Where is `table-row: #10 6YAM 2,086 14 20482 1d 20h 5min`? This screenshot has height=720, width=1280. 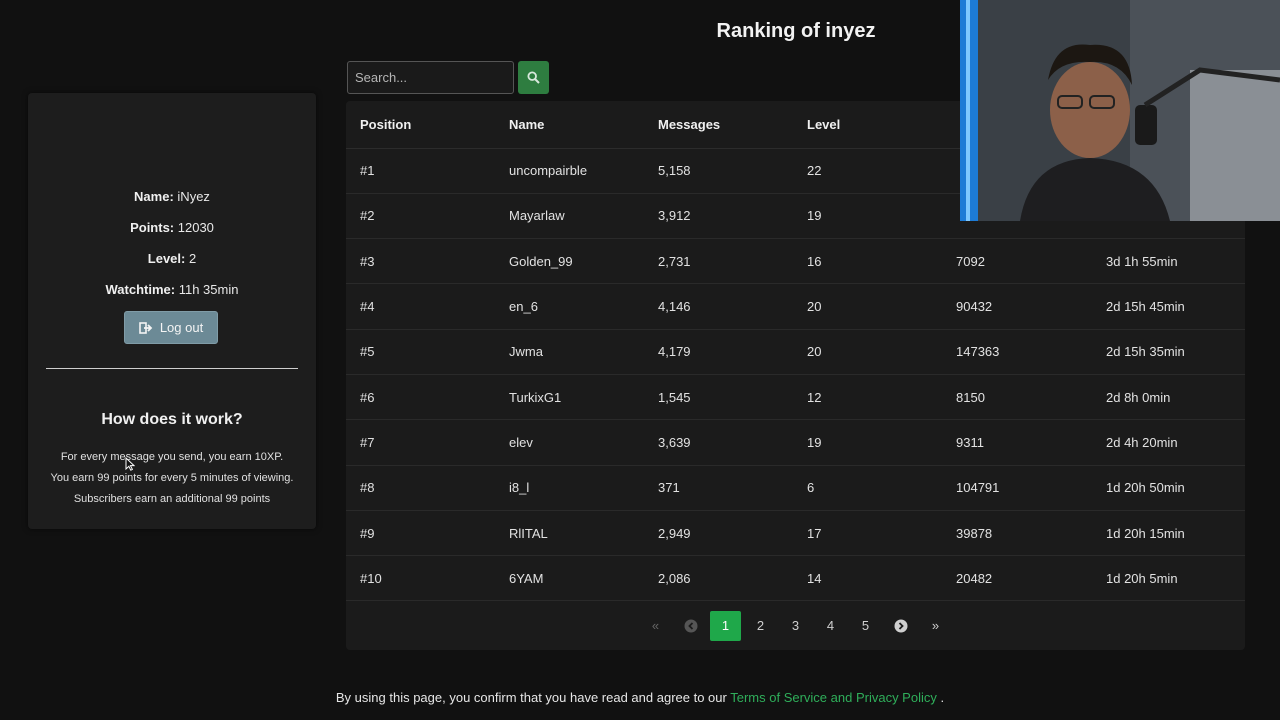 table-row: #10 6YAM 2,086 14 20482 1d 20h 5min is located at coordinates (795, 578).